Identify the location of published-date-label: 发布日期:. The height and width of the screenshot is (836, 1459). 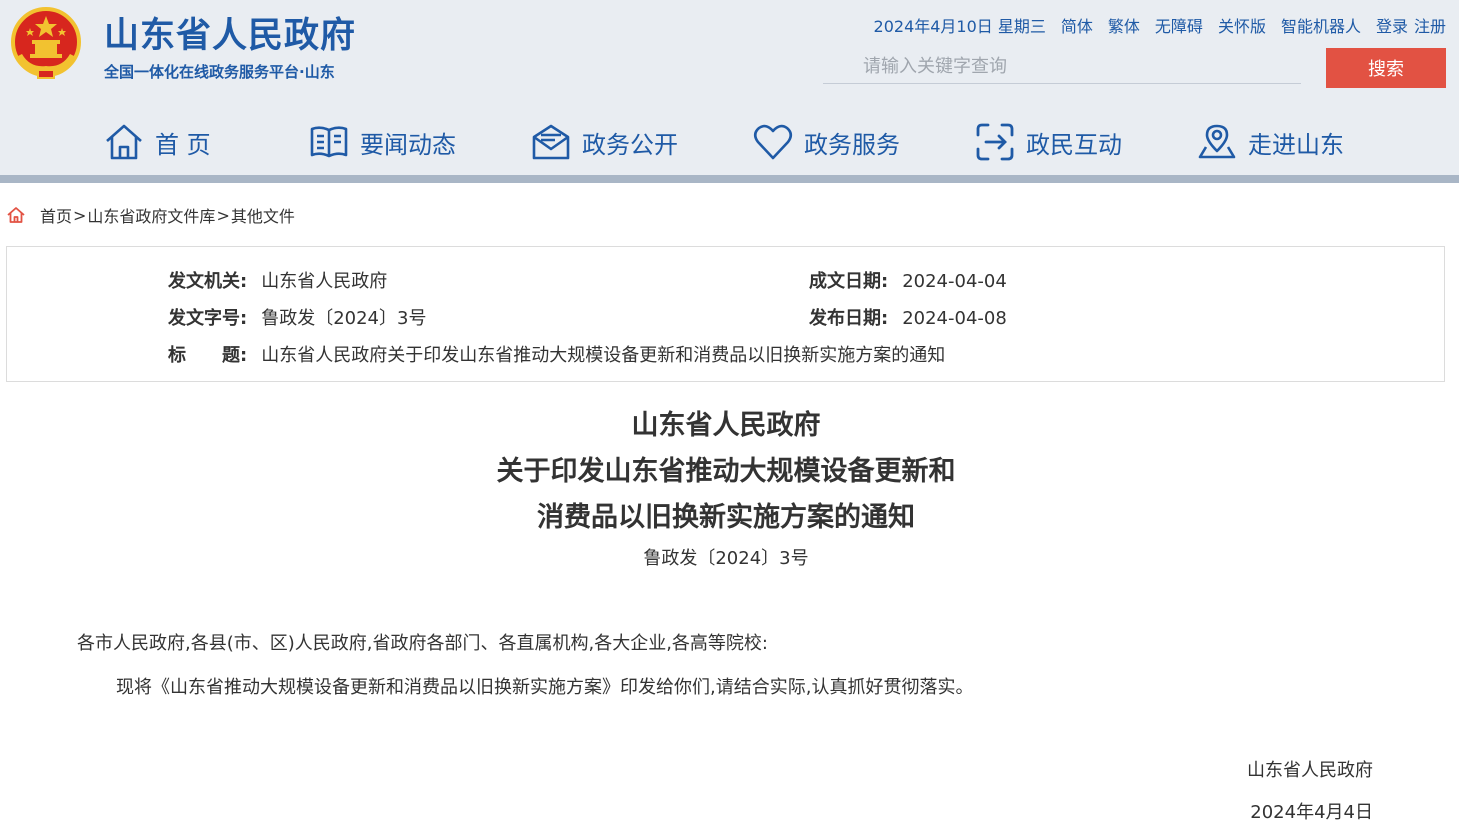
(849, 318).